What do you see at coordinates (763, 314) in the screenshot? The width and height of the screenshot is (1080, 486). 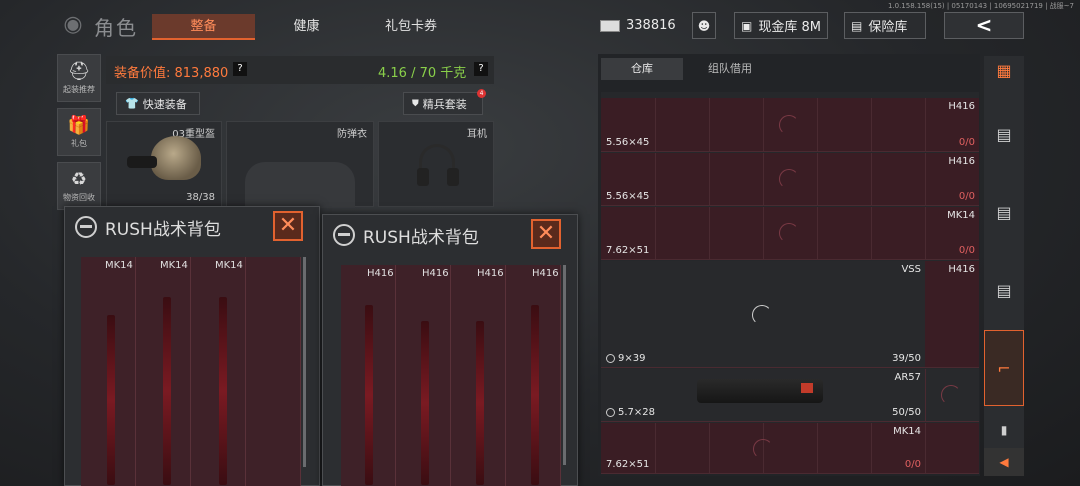 I see `list-item: VSS 9×39 39/50` at bounding box center [763, 314].